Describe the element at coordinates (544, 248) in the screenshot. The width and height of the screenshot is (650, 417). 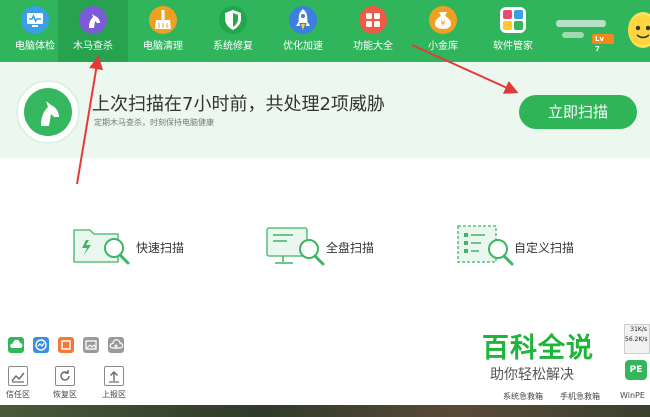
I see `custom-scan-label: 自定义扫描` at that location.